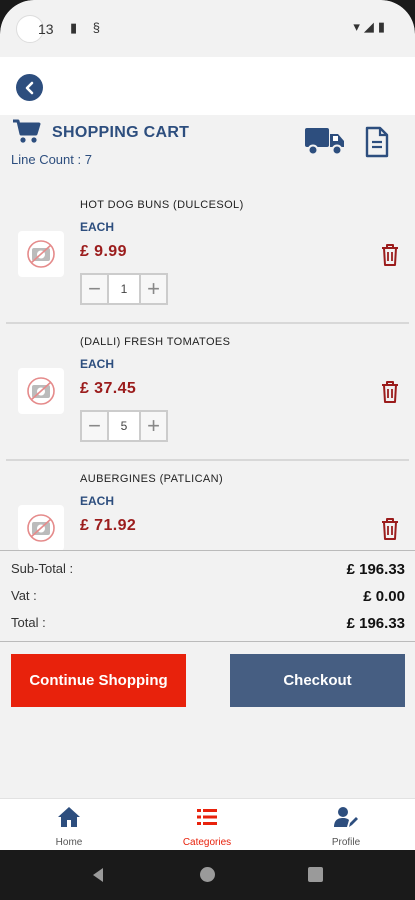 This screenshot has height=900, width=415. Describe the element at coordinates (27, 131) in the screenshot. I see `cart-icon` at that location.